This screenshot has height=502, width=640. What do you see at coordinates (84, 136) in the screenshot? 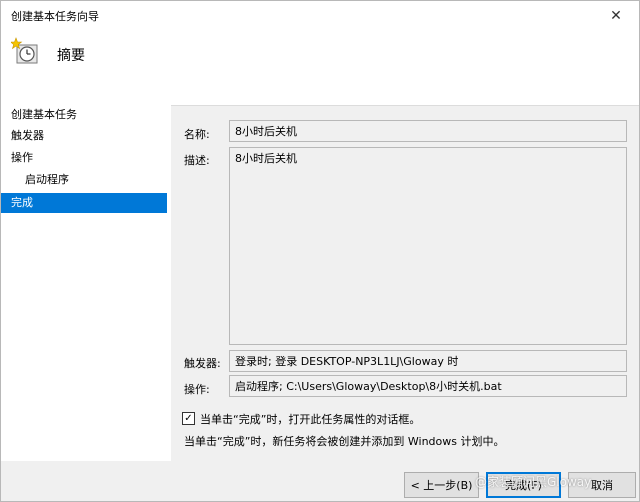
I see `nav-step-trigger: 触发器` at bounding box center [84, 136].